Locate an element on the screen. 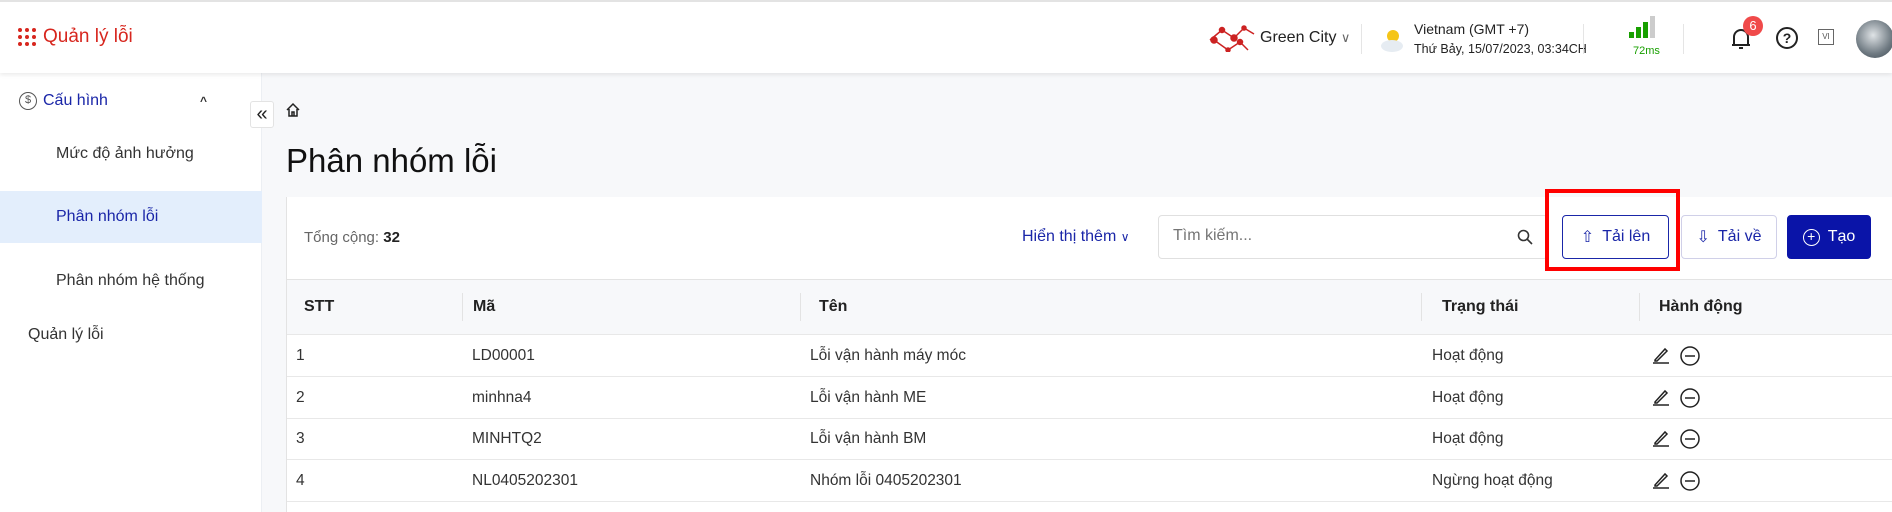 The height and width of the screenshot is (512, 1892). sidebar-item-error-groups: Phân nhóm lỗi is located at coordinates (131, 217).